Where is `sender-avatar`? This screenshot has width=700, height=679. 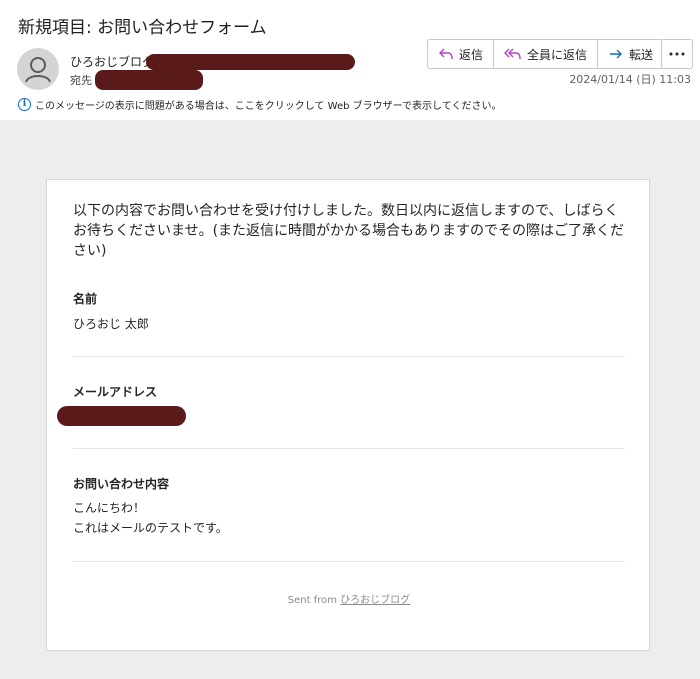
sender-avatar is located at coordinates (38, 69).